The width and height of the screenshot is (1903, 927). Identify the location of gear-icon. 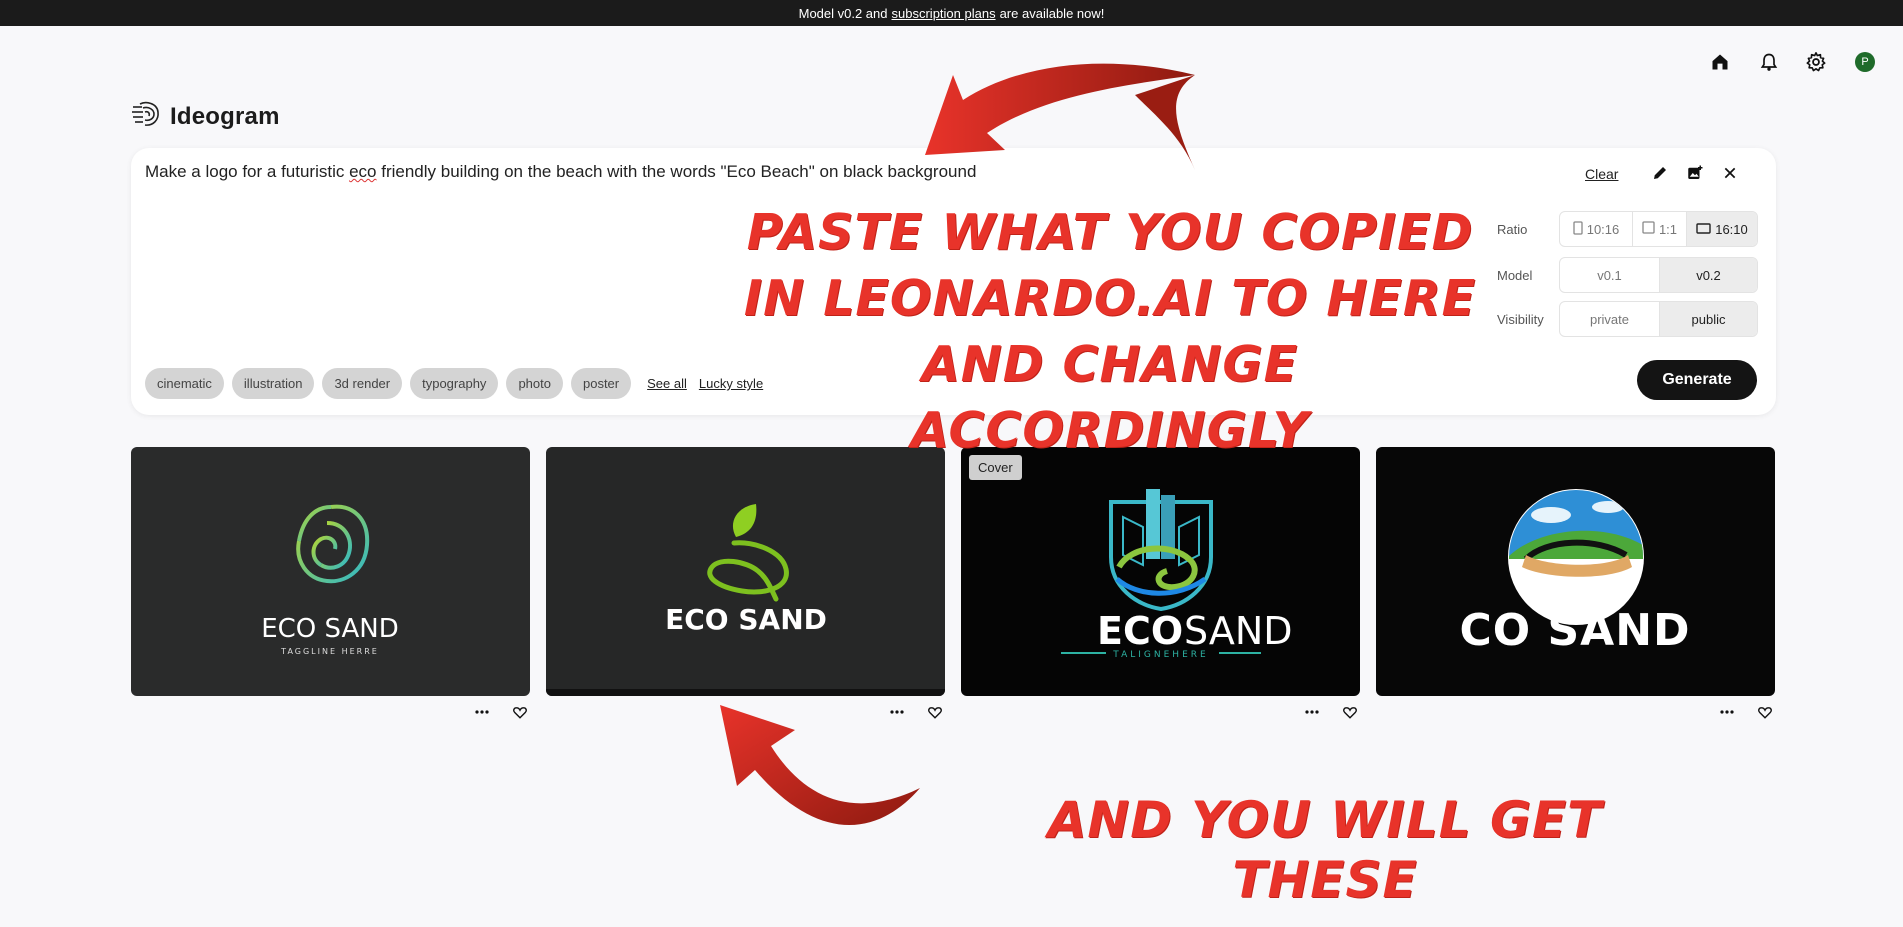
(1816, 62).